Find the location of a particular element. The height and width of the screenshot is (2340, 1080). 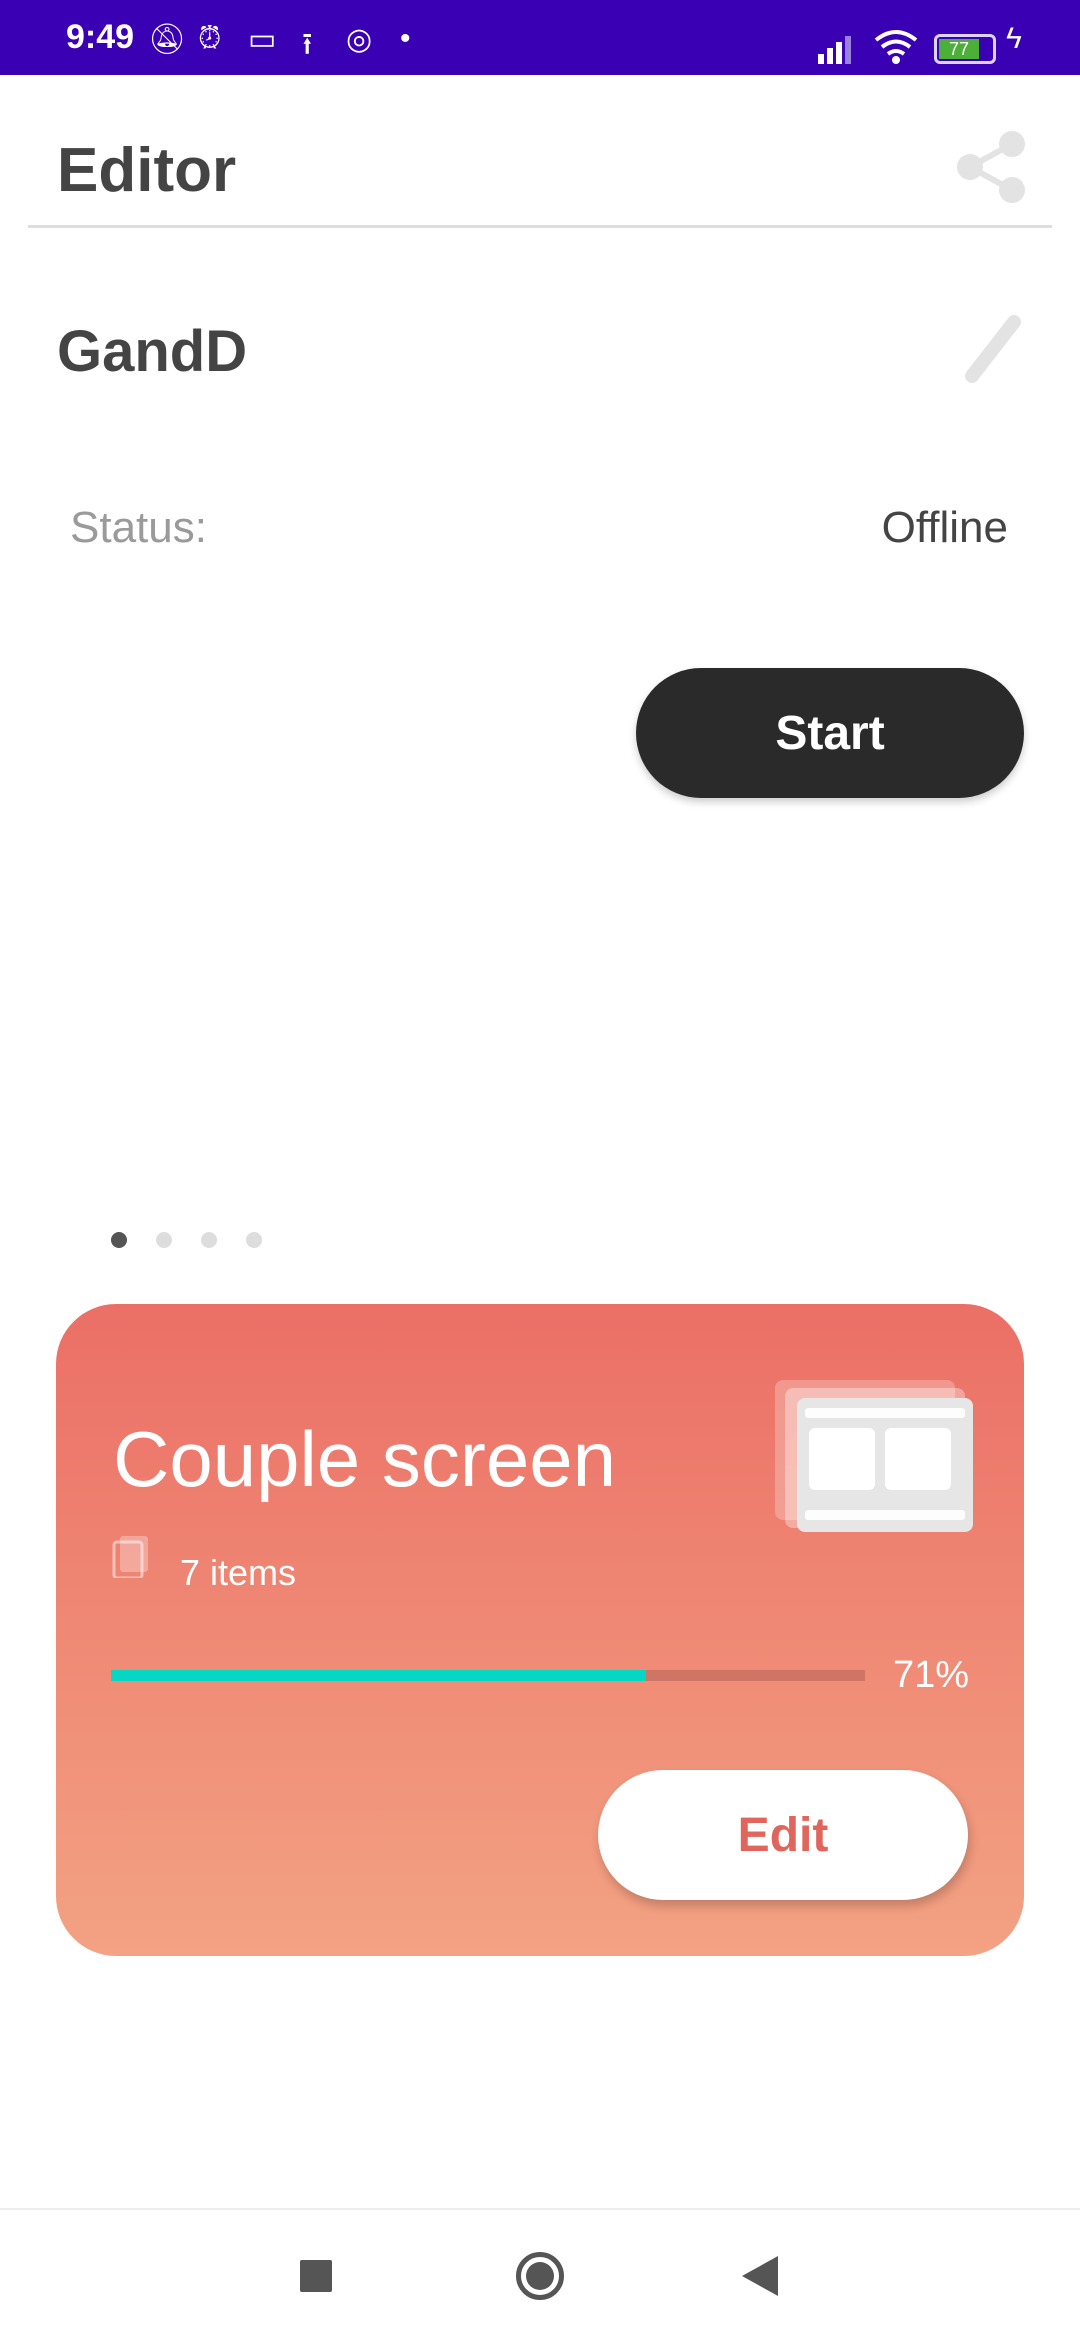

film-frames-icon is located at coordinates (874, 1456).